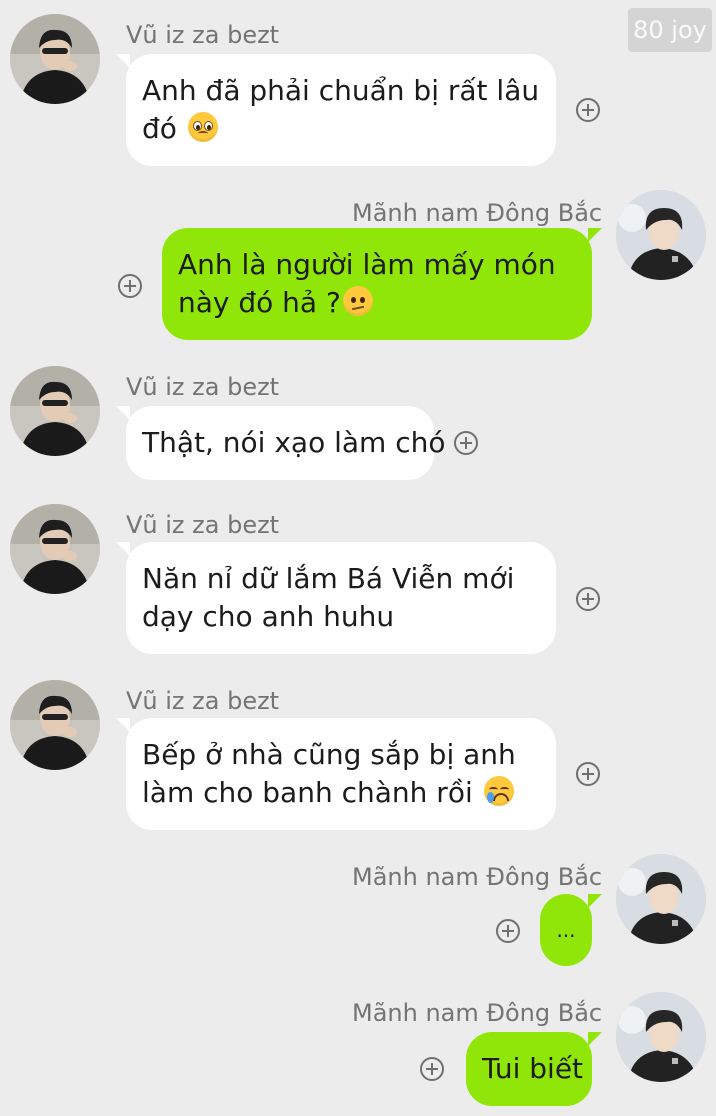  Describe the element at coordinates (341, 90) in the screenshot. I see `message-text-line: Anh đã phải chuẩn bị rất lâu` at that location.